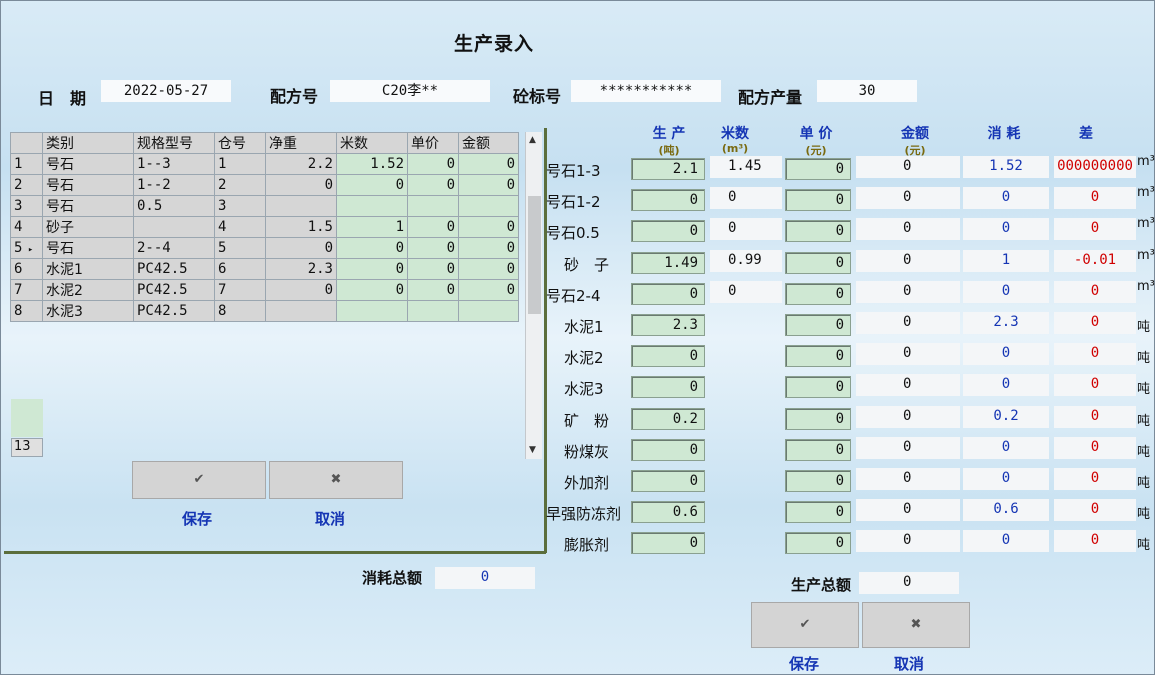 The image size is (1155, 675). I want to click on consume-total-field: 0, so click(485, 578).